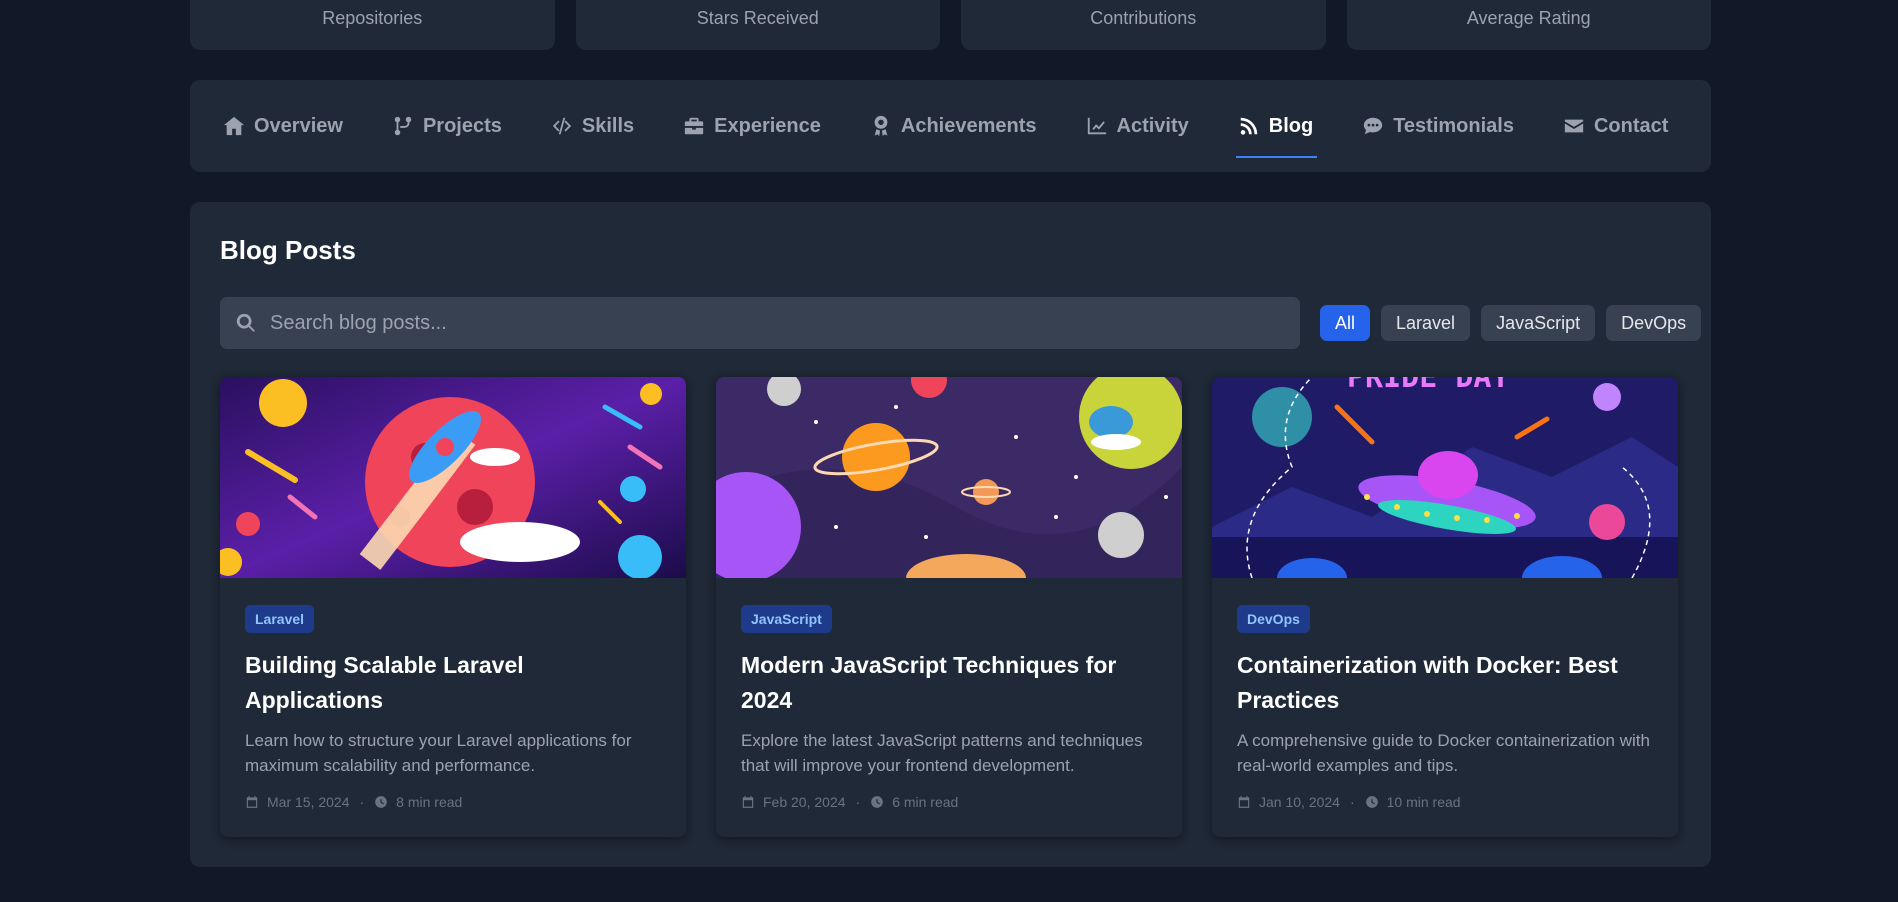 The width and height of the screenshot is (1898, 902). I want to click on award-icon, so click(881, 126).